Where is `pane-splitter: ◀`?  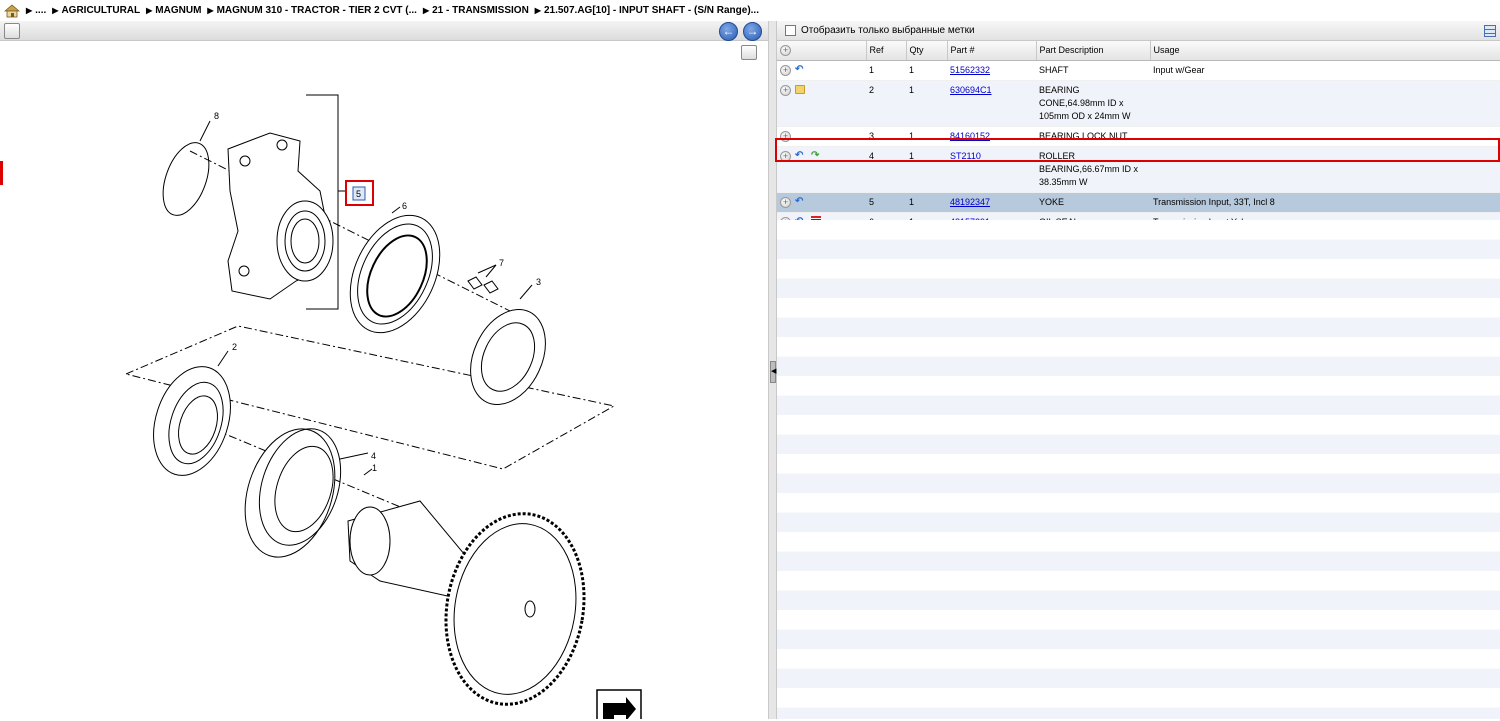 pane-splitter: ◀ is located at coordinates (772, 370).